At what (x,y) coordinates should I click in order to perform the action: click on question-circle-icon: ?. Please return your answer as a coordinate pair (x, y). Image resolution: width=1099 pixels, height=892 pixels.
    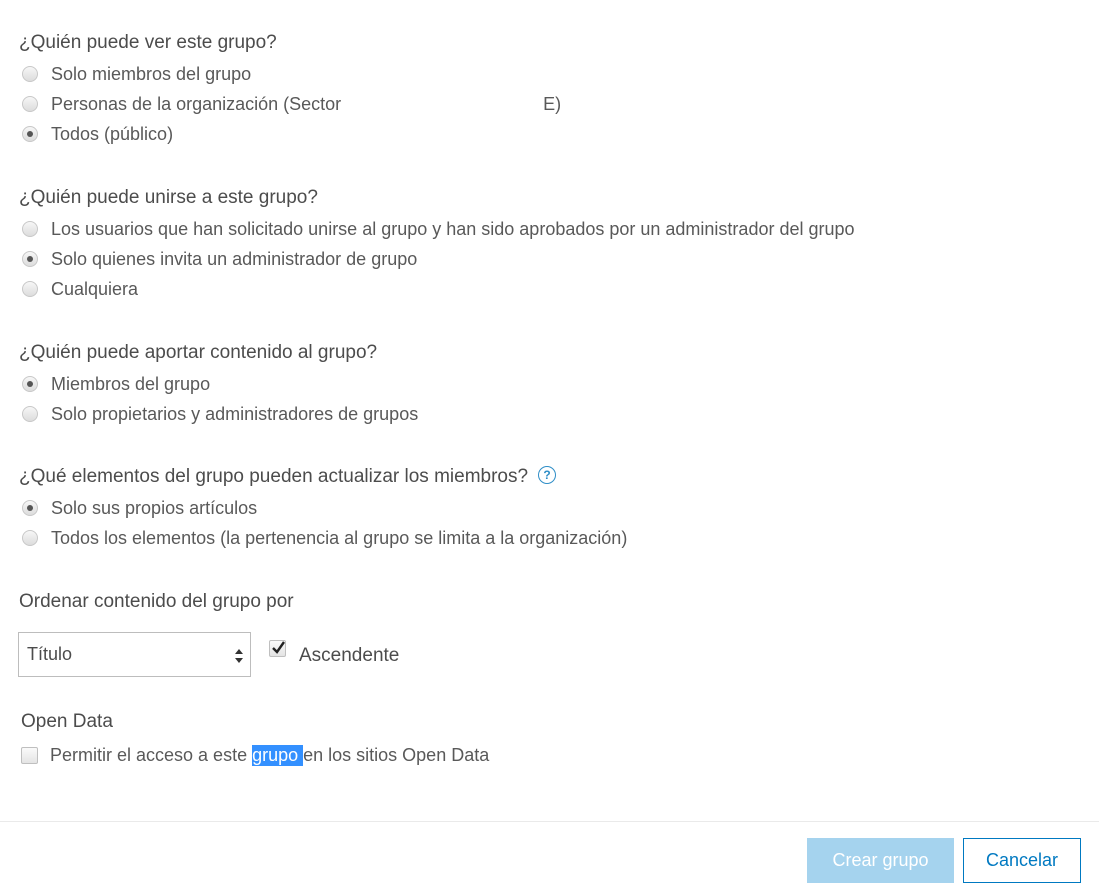
    Looking at the image, I should click on (547, 475).